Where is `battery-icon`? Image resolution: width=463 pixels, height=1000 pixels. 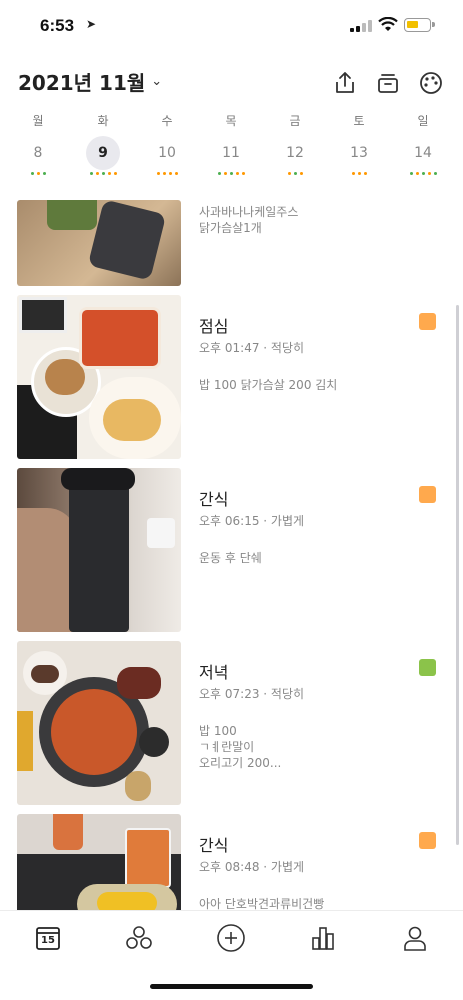
battery-icon is located at coordinates (419, 25).